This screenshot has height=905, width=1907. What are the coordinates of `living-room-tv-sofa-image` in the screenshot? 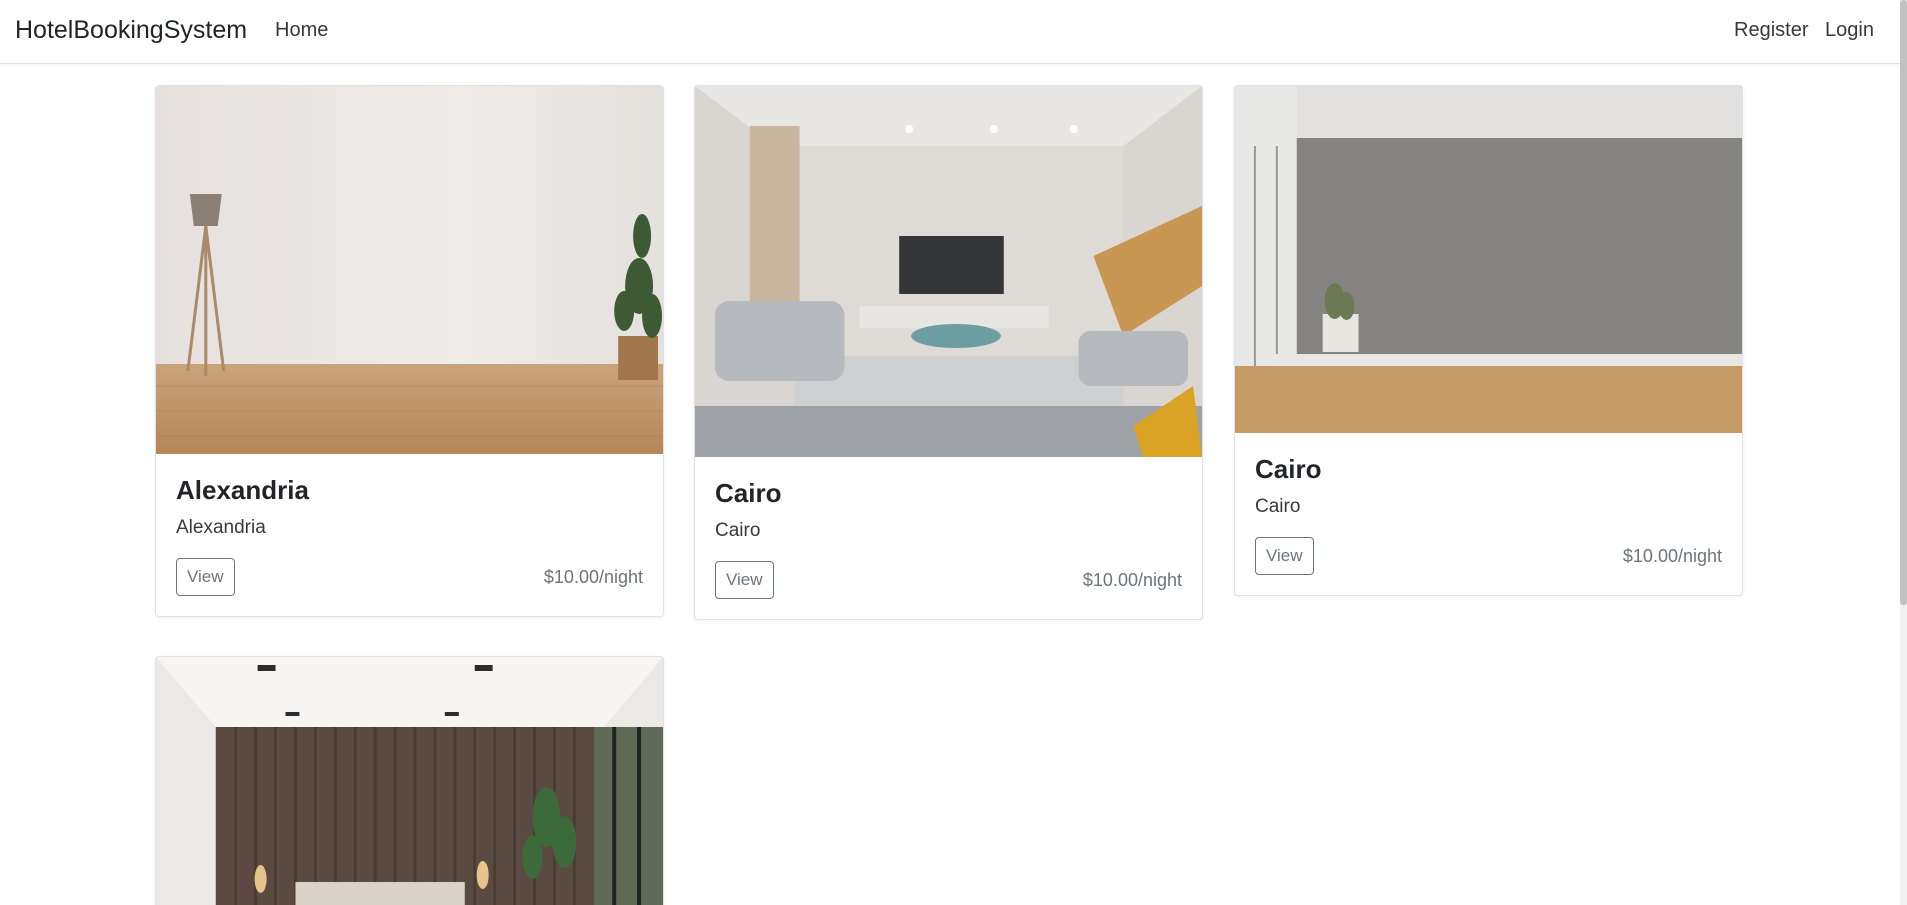 It's located at (948, 271).